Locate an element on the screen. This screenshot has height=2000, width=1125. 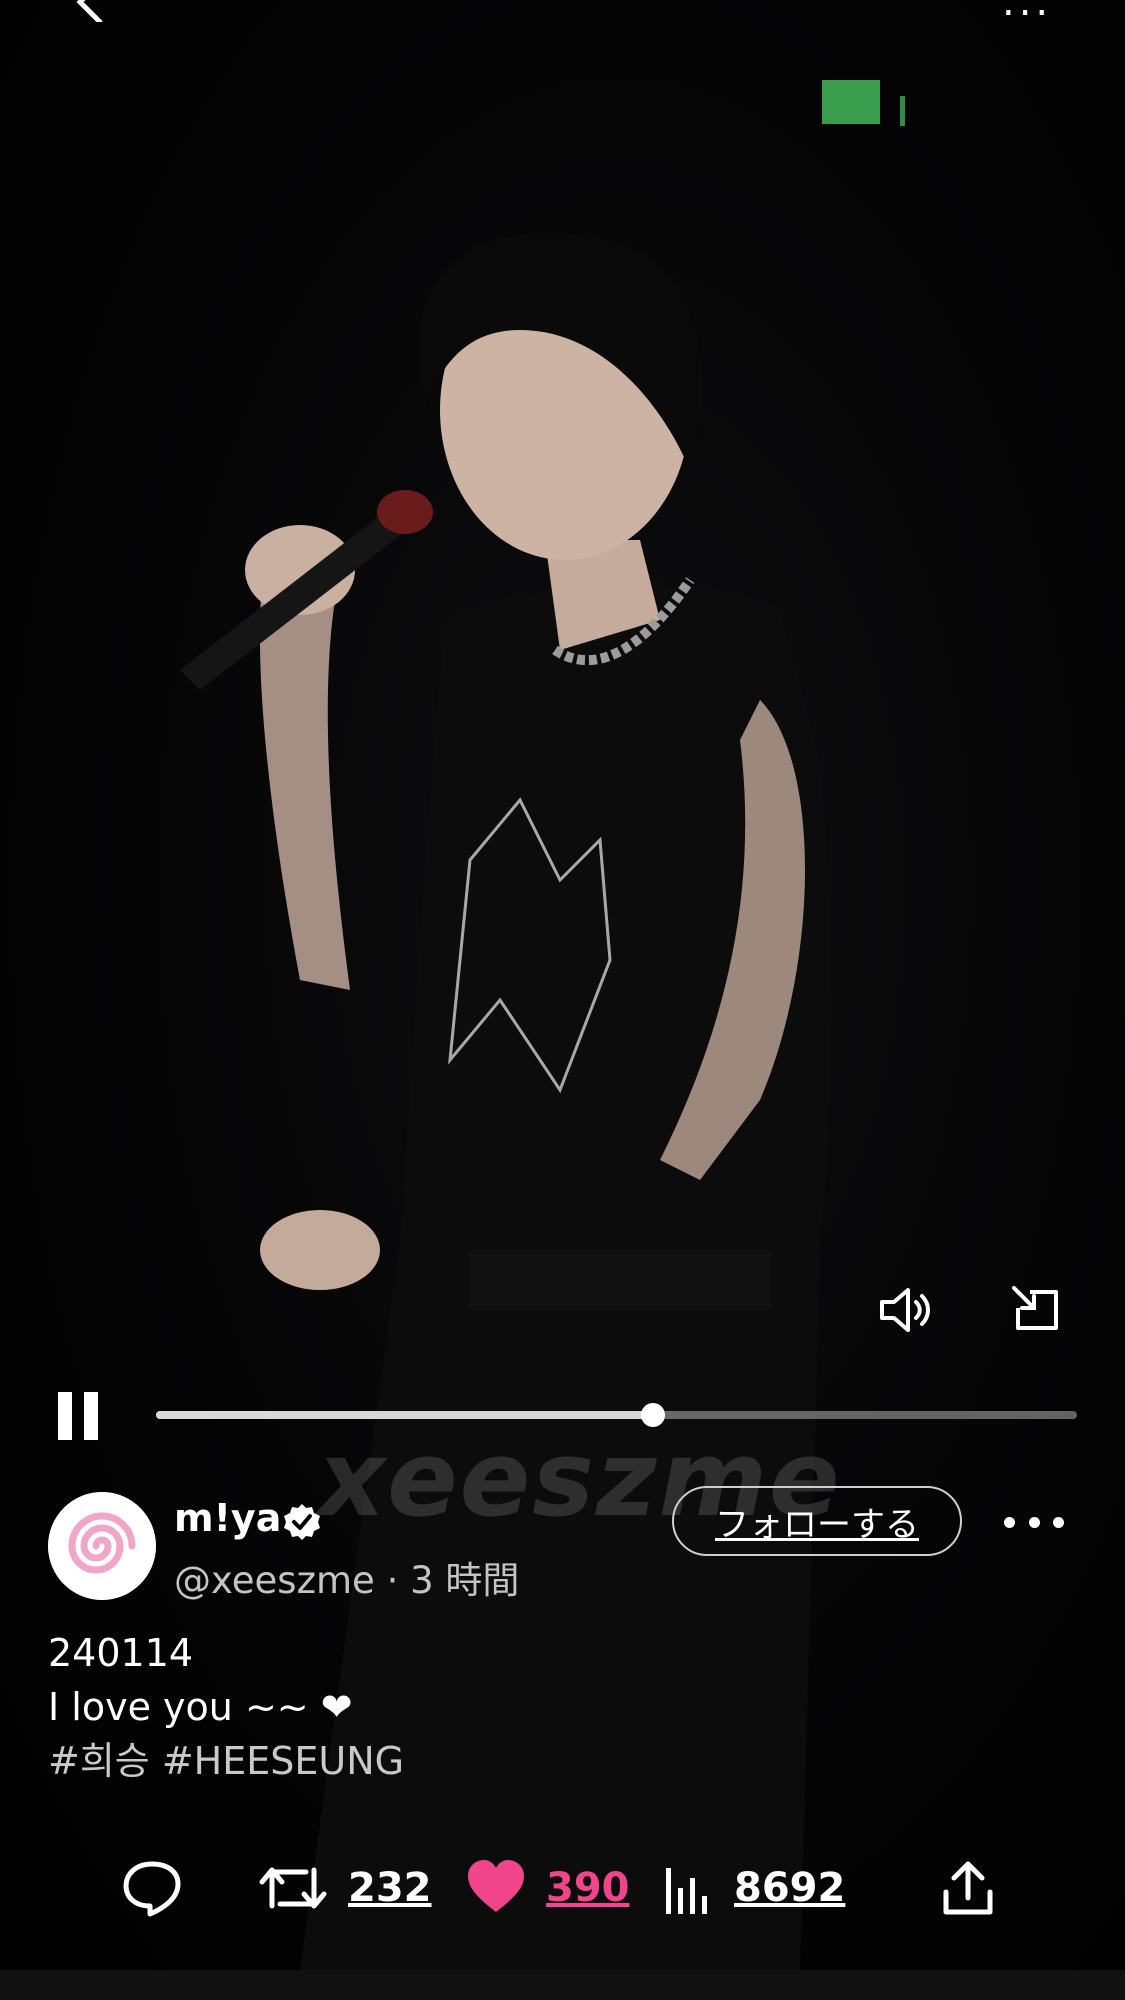
tweet-line: 240114 is located at coordinates (121, 1653).